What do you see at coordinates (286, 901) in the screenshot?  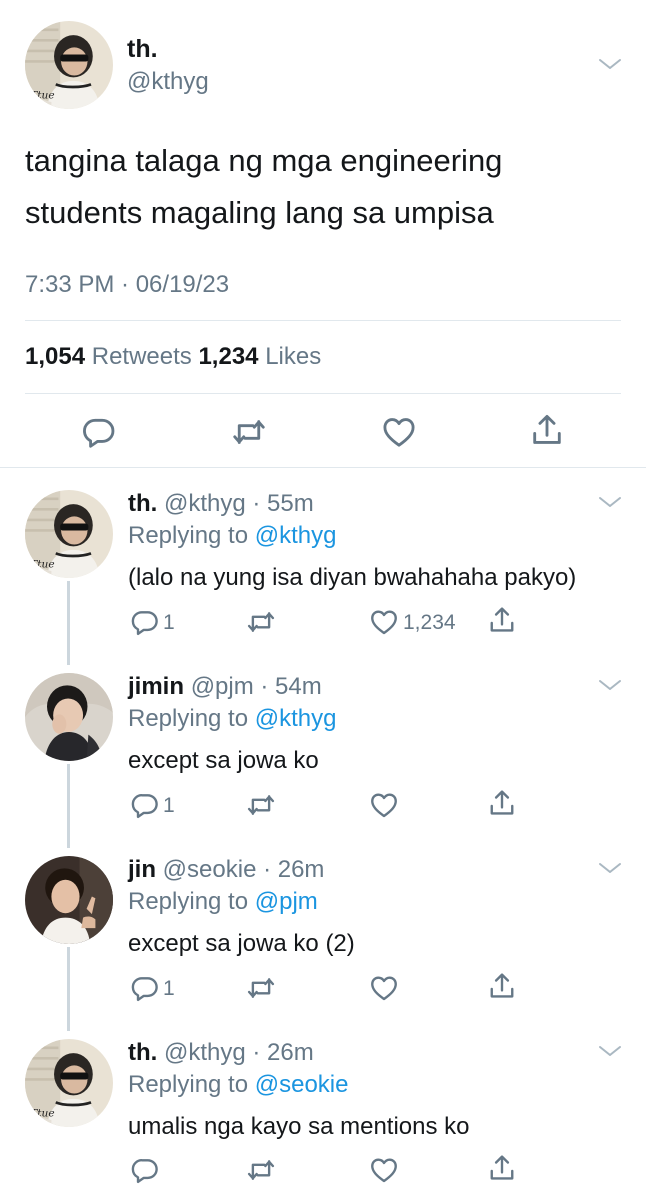 I see `replying-handle-link: @pjm` at bounding box center [286, 901].